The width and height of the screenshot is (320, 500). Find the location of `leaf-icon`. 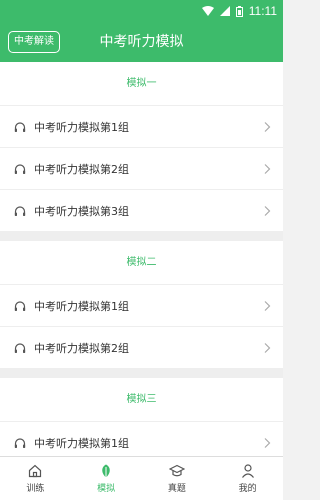

leaf-icon is located at coordinates (106, 471).